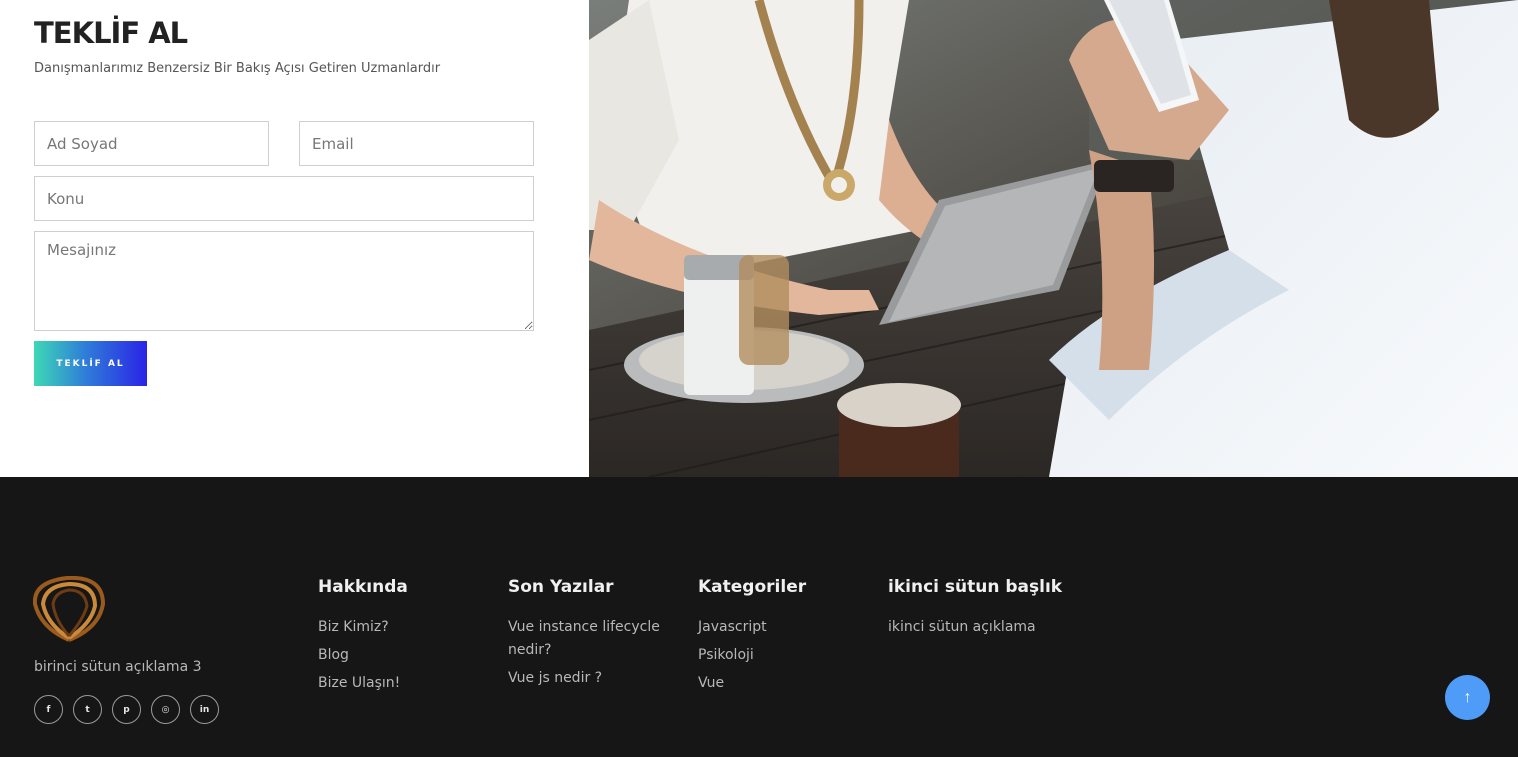 This screenshot has width=1518, height=757. What do you see at coordinates (778, 655) in the screenshot?
I see `footer-category-link: Psikoloji` at bounding box center [778, 655].